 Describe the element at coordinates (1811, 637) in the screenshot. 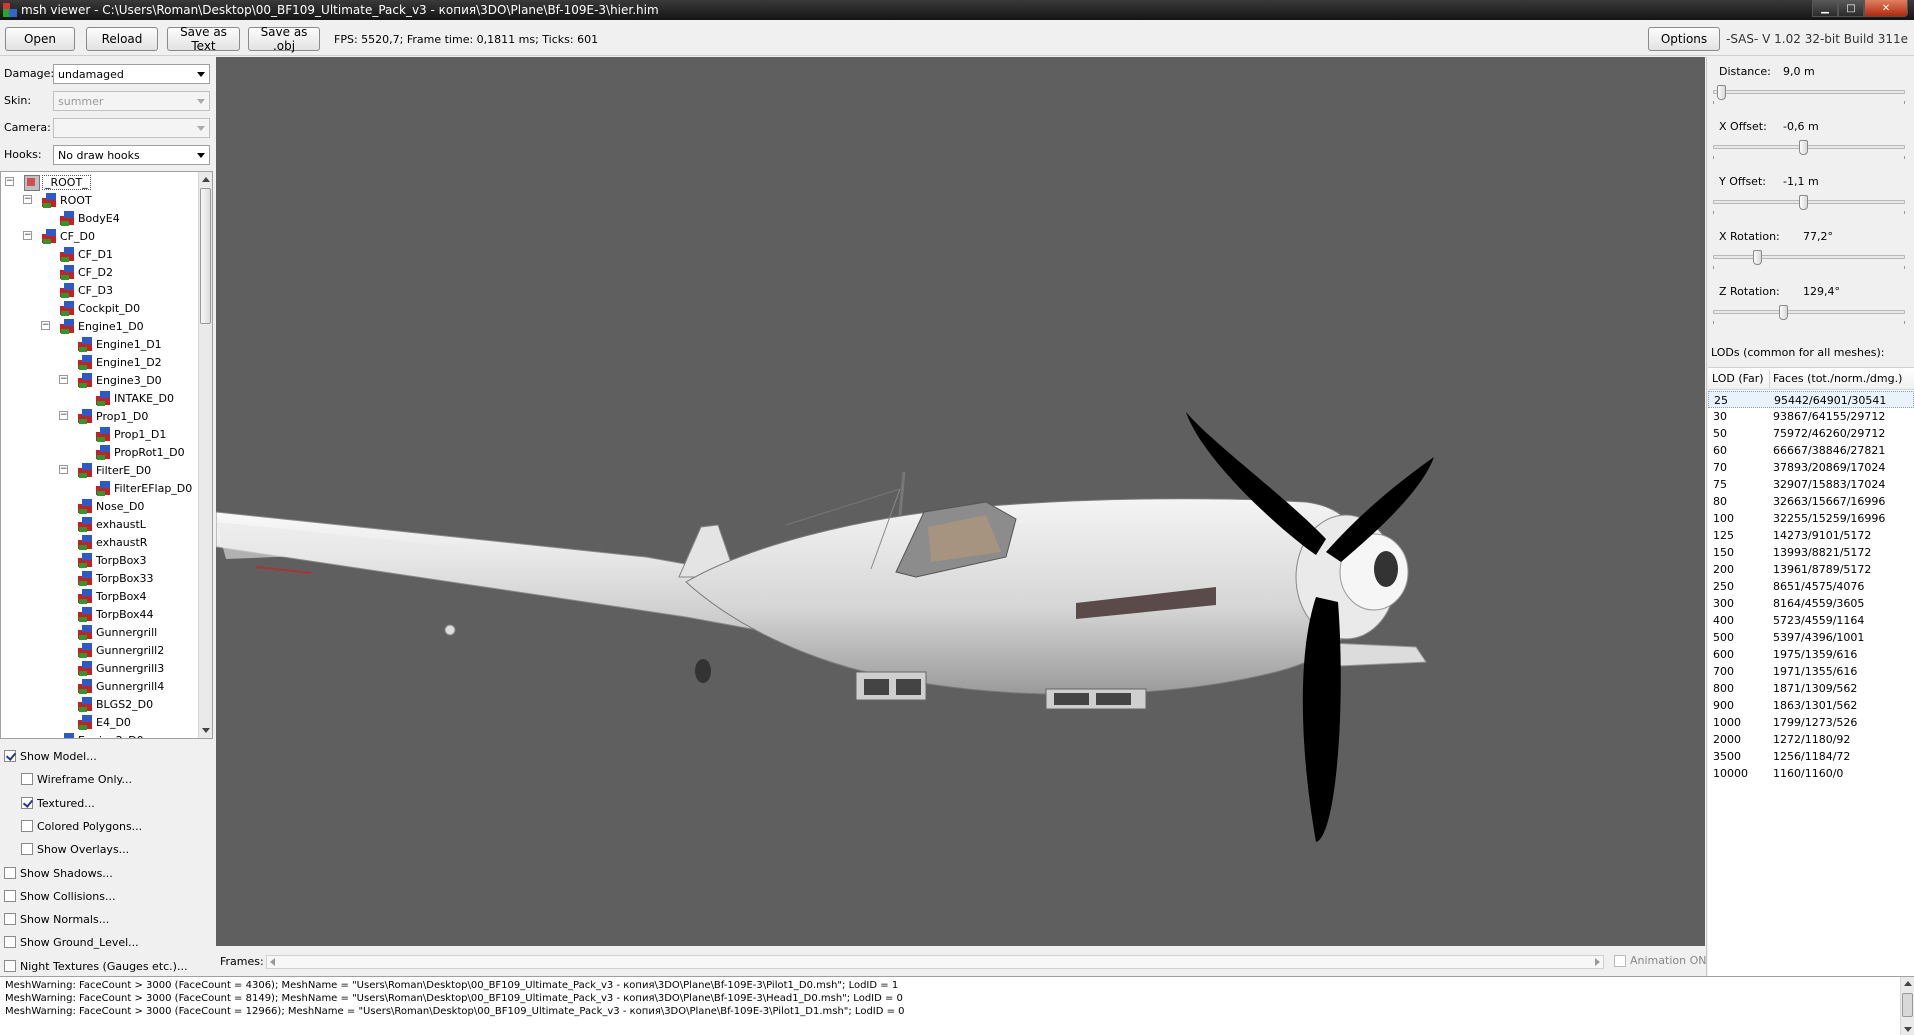

I see `lod-row: 500 5397/4396/1001` at that location.